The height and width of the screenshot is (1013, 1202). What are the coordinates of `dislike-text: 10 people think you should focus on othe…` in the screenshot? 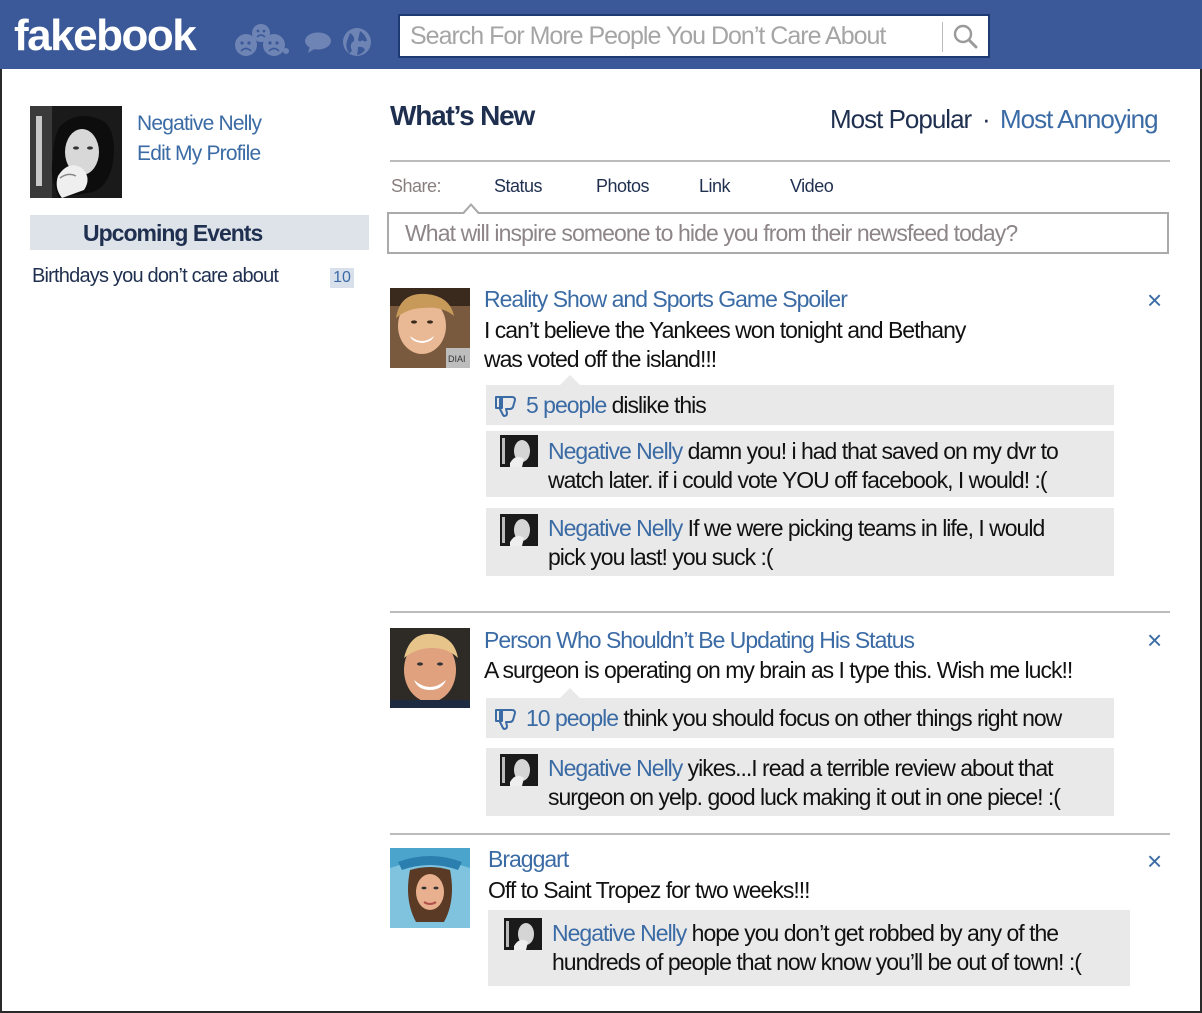 It's located at (794, 718).